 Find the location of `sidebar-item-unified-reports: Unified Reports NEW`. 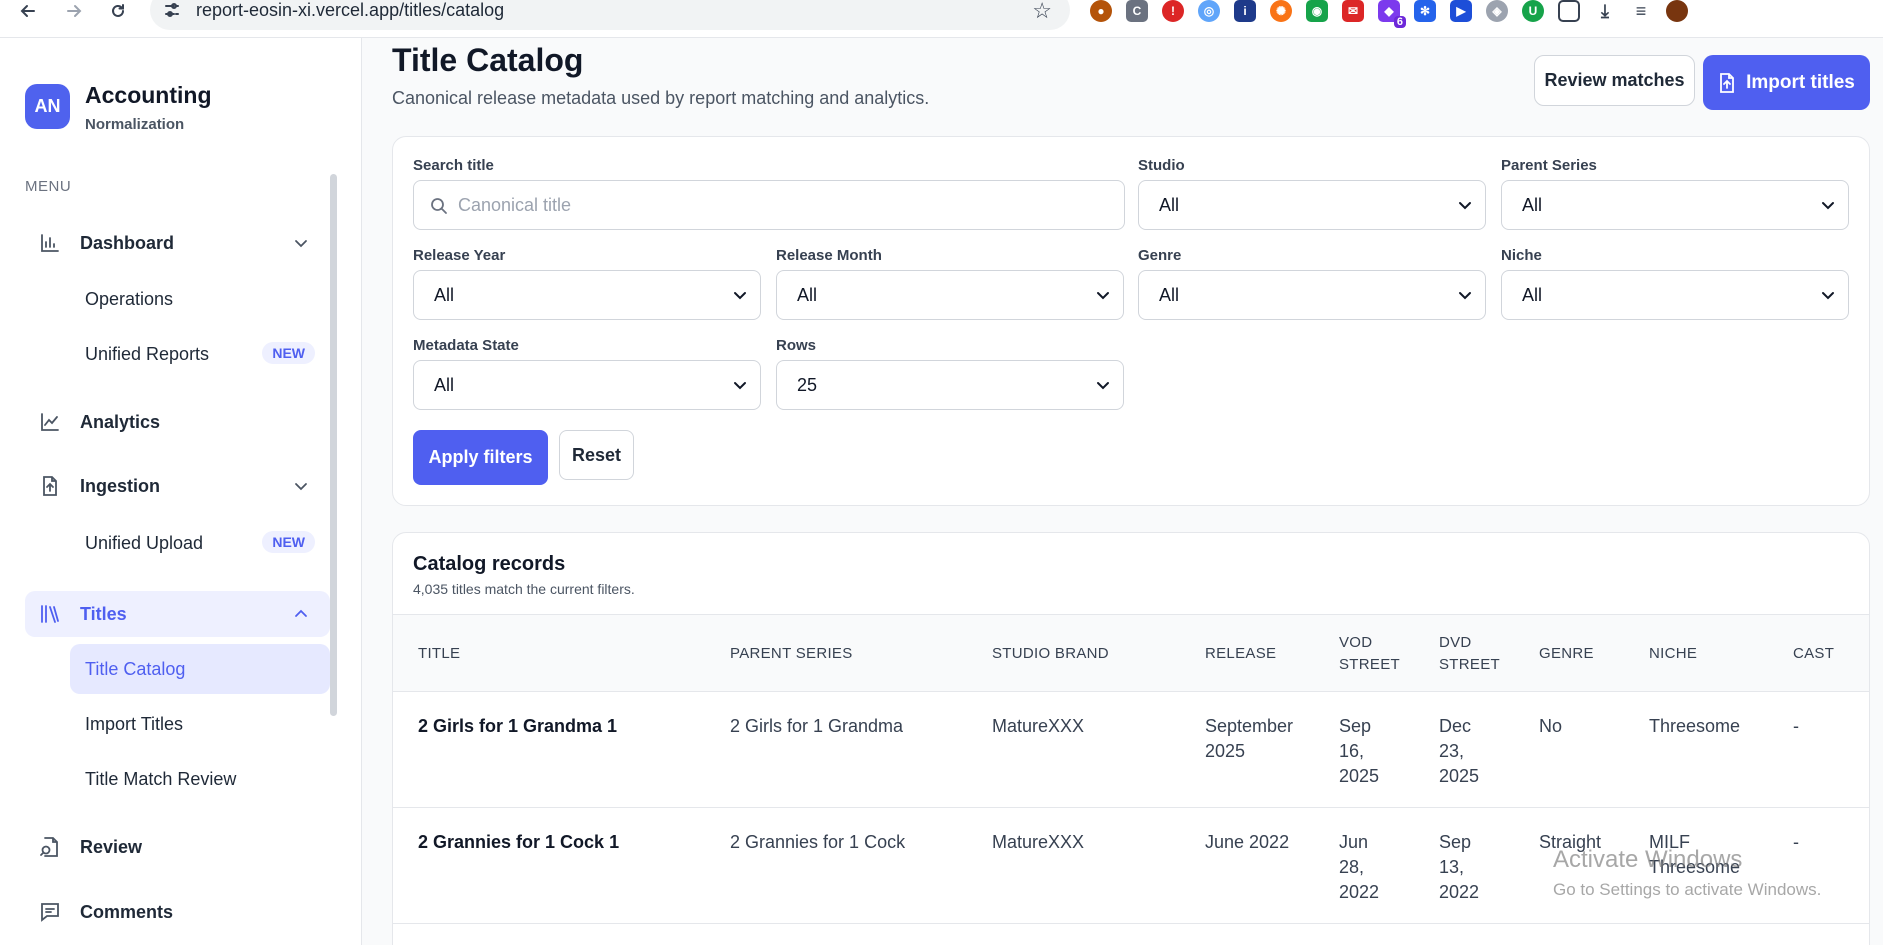

sidebar-item-unified-reports: Unified Reports NEW is located at coordinates (200, 354).